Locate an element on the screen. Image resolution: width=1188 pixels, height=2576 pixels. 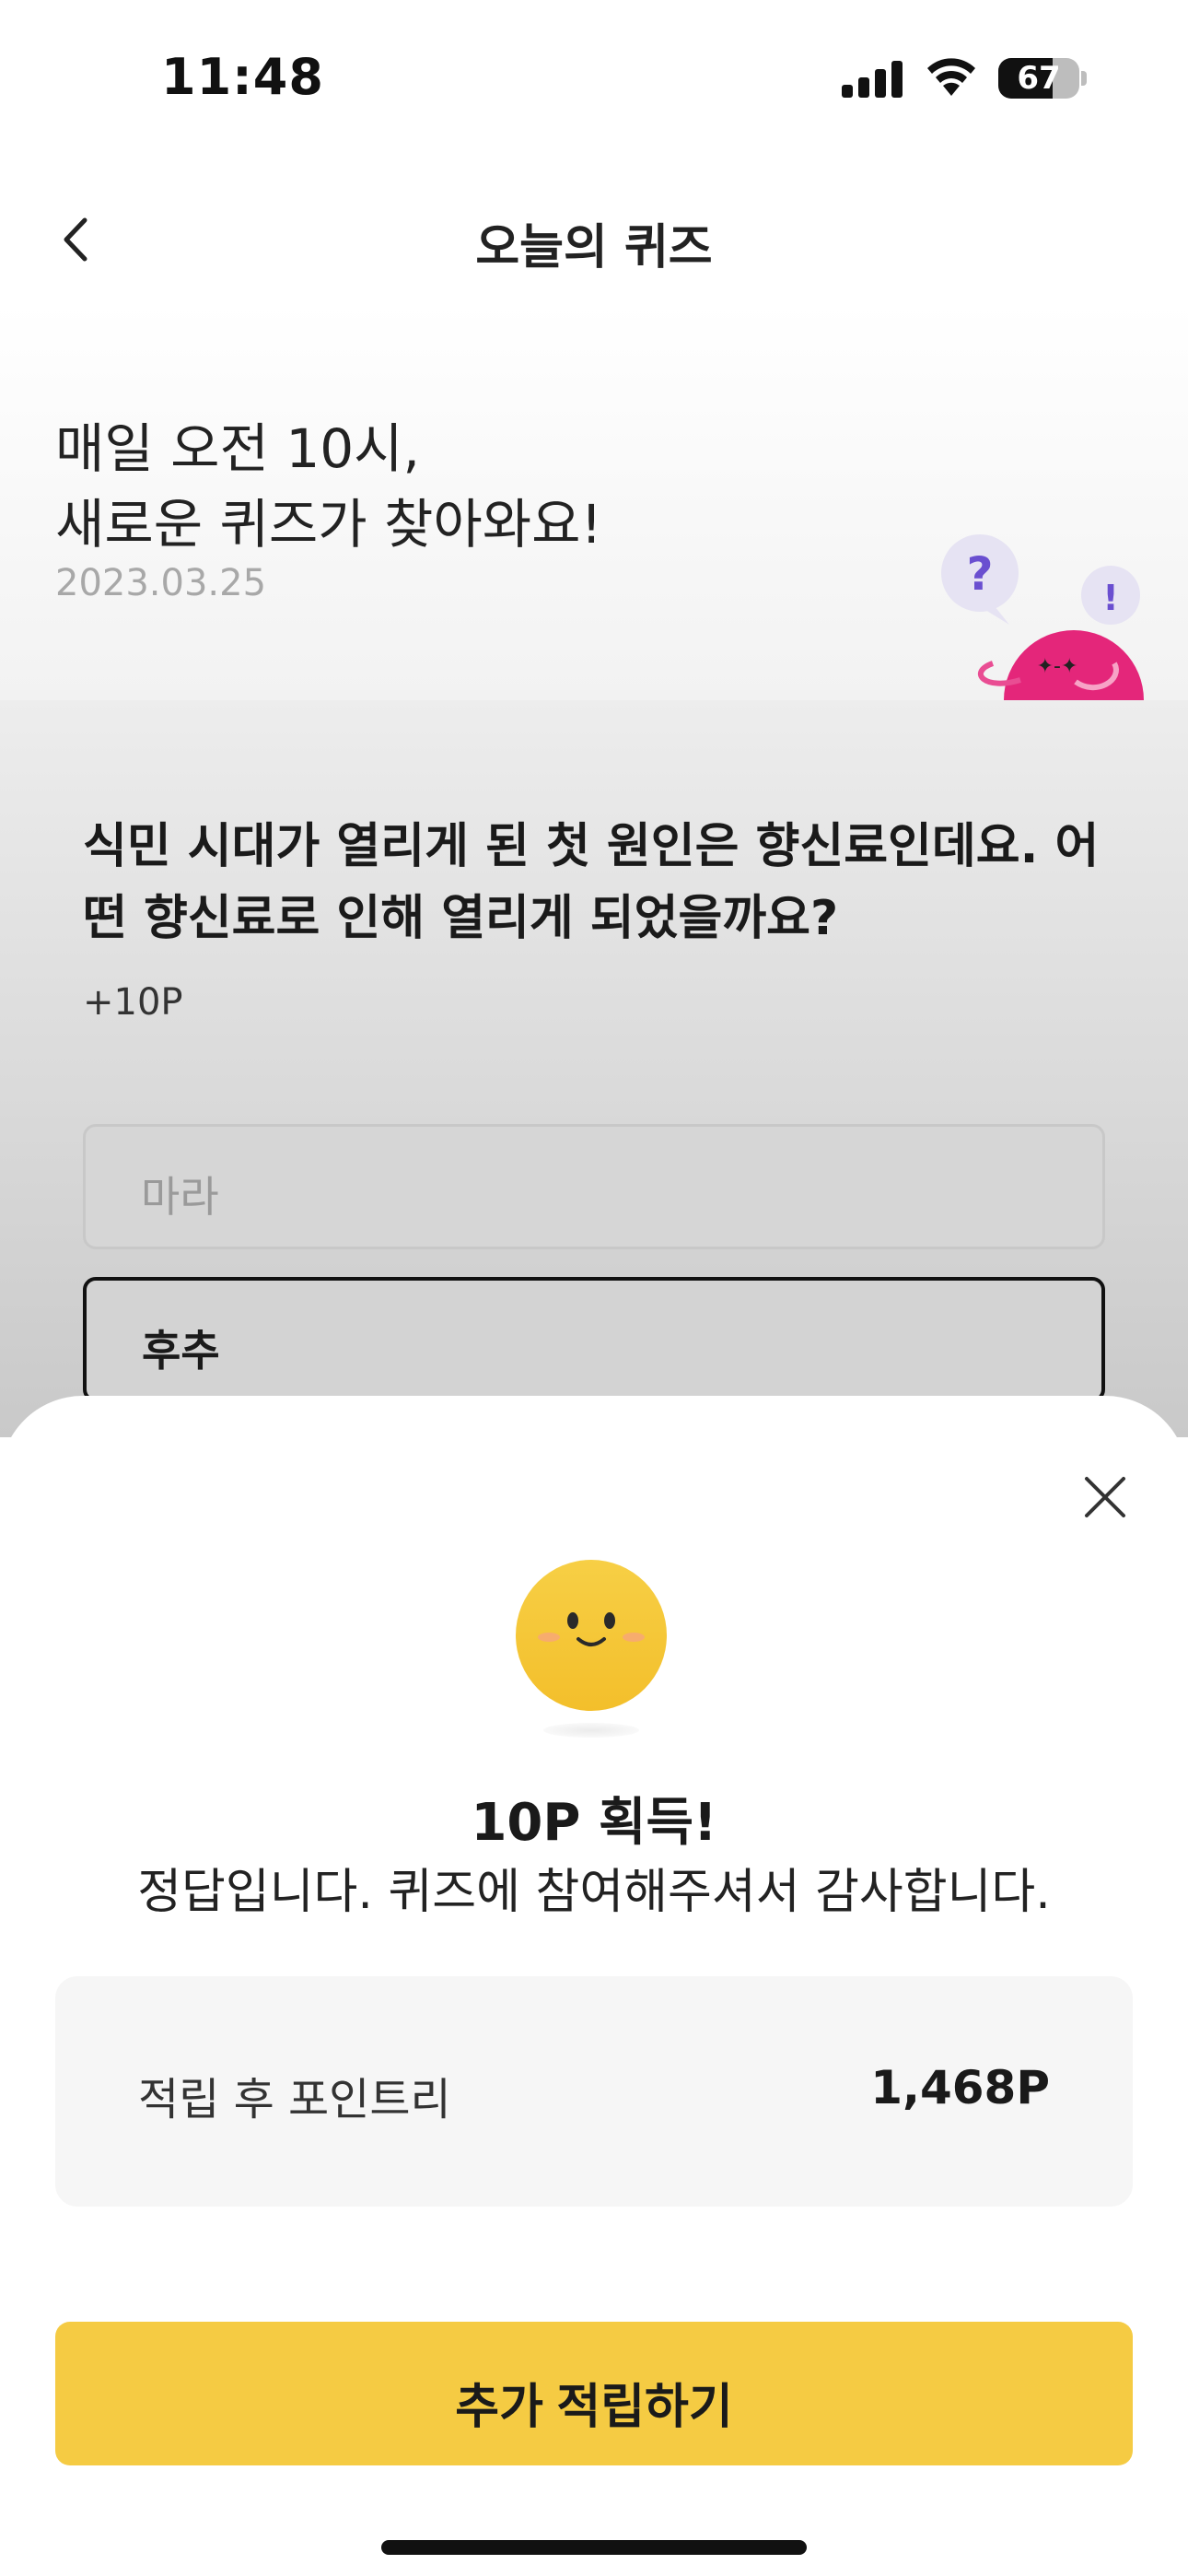
earn-more-button-label: 추가 적립하기 is located at coordinates (594, 2407).